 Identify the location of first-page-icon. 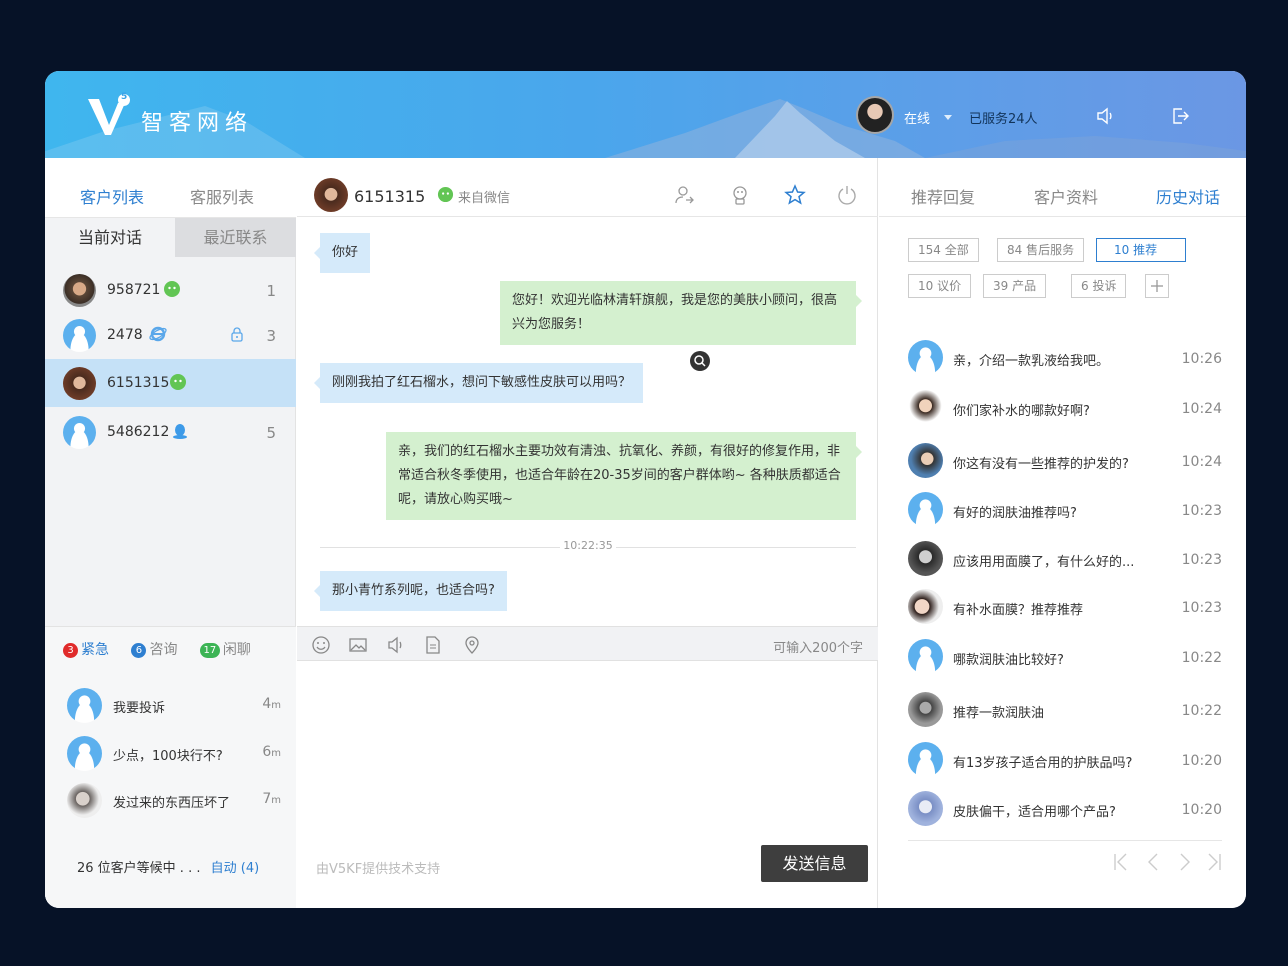
(1121, 862).